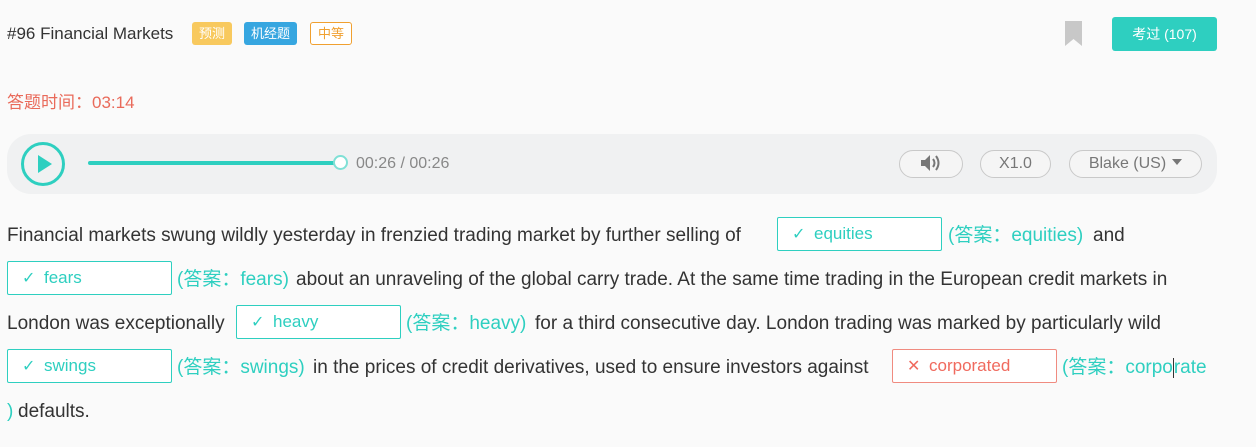 The width and height of the screenshot is (1256, 447). What do you see at coordinates (1073, 33) in the screenshot?
I see `bookmark-icon` at bounding box center [1073, 33].